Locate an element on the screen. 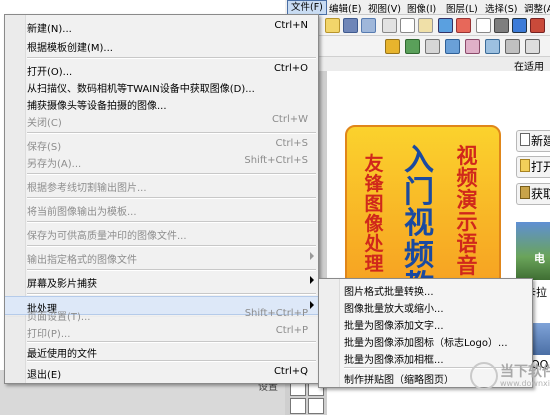 The width and height of the screenshot is (550, 415). picker-tool-icon is located at coordinates (298, 406).